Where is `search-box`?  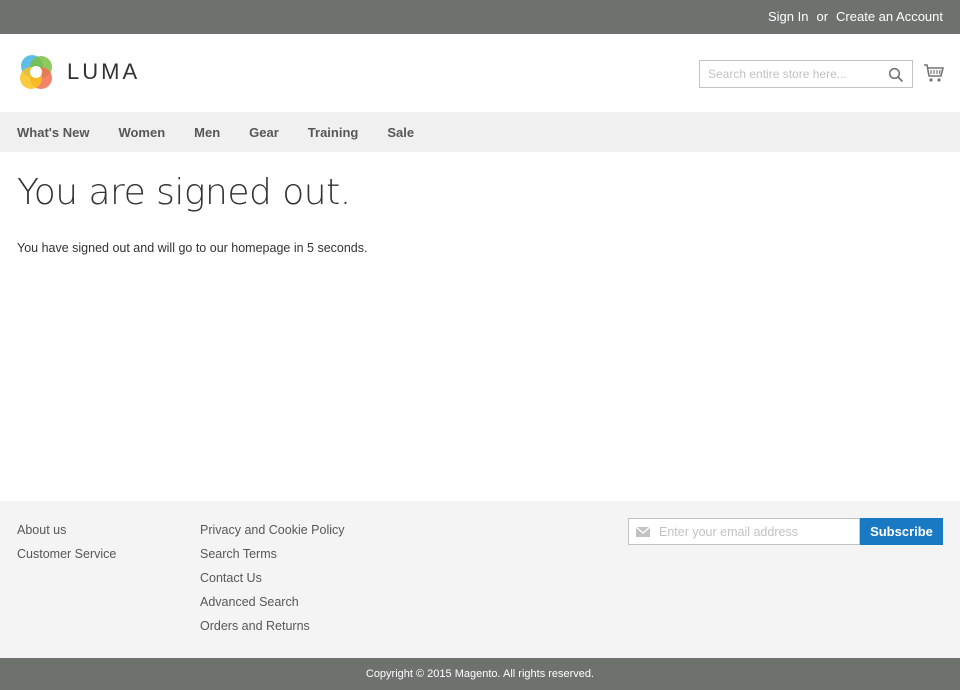
search-box is located at coordinates (806, 74).